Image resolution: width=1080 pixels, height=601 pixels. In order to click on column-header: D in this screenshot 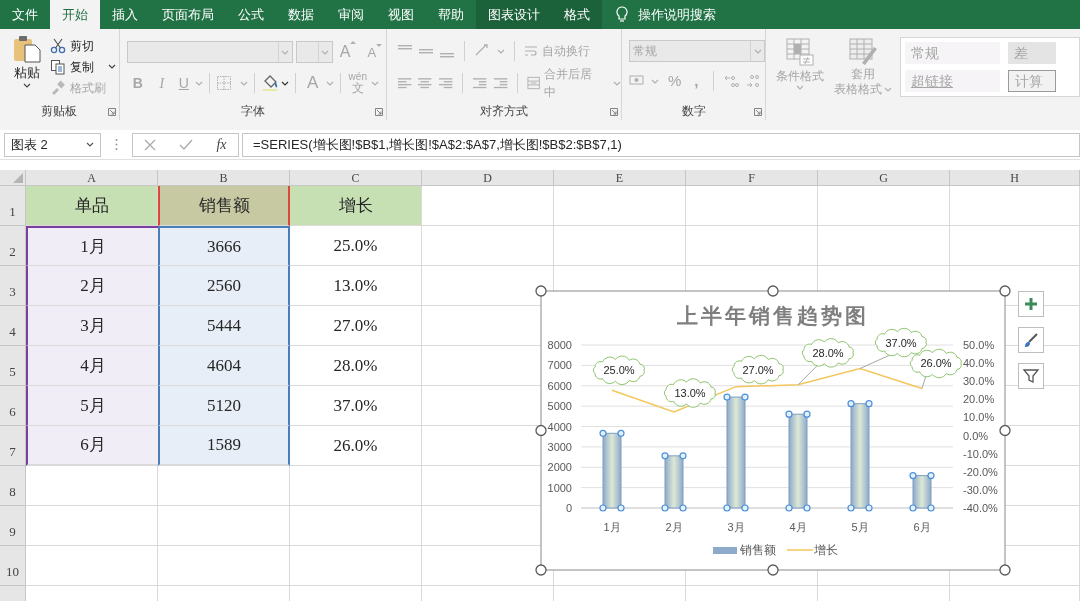, I will do `click(488, 178)`.